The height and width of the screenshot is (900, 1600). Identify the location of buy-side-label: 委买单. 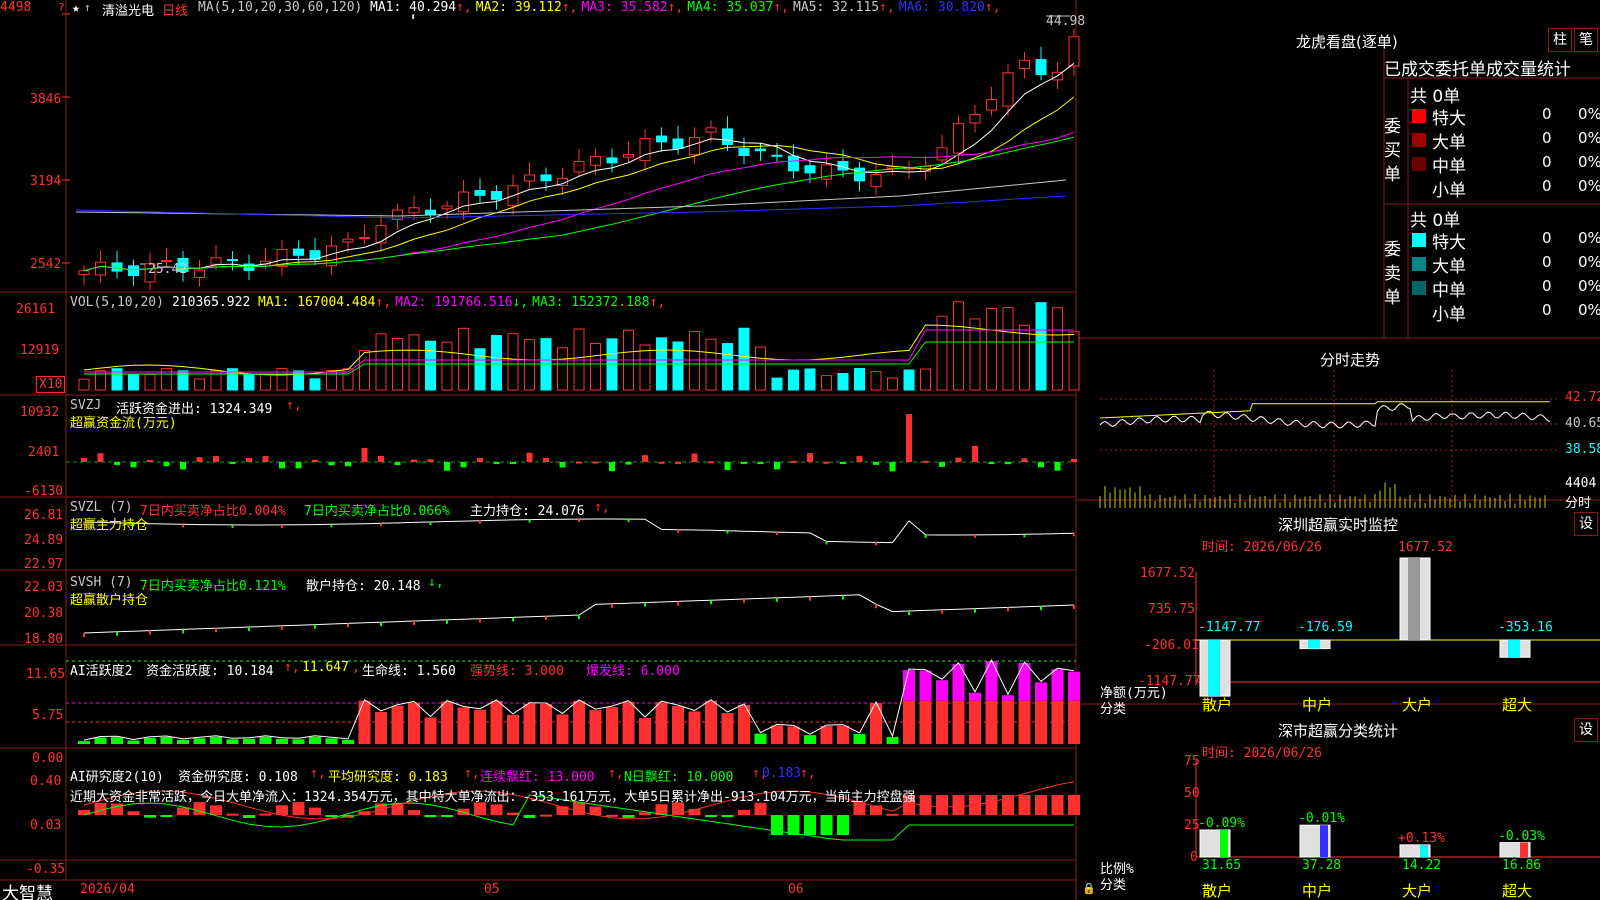
(1392, 151).